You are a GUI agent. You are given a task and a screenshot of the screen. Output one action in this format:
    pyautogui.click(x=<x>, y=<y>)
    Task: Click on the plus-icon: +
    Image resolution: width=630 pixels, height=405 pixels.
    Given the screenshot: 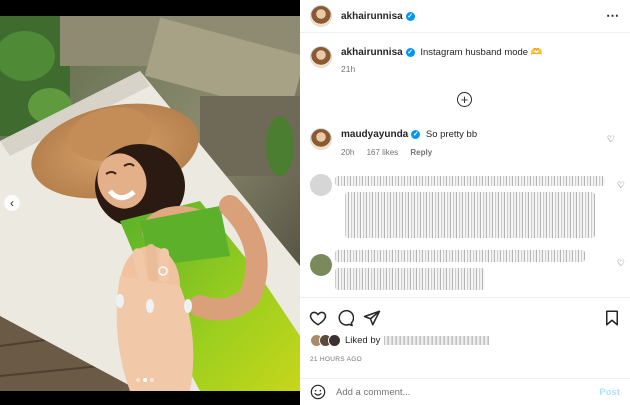 What is the action you would take?
    pyautogui.click(x=464, y=99)
    